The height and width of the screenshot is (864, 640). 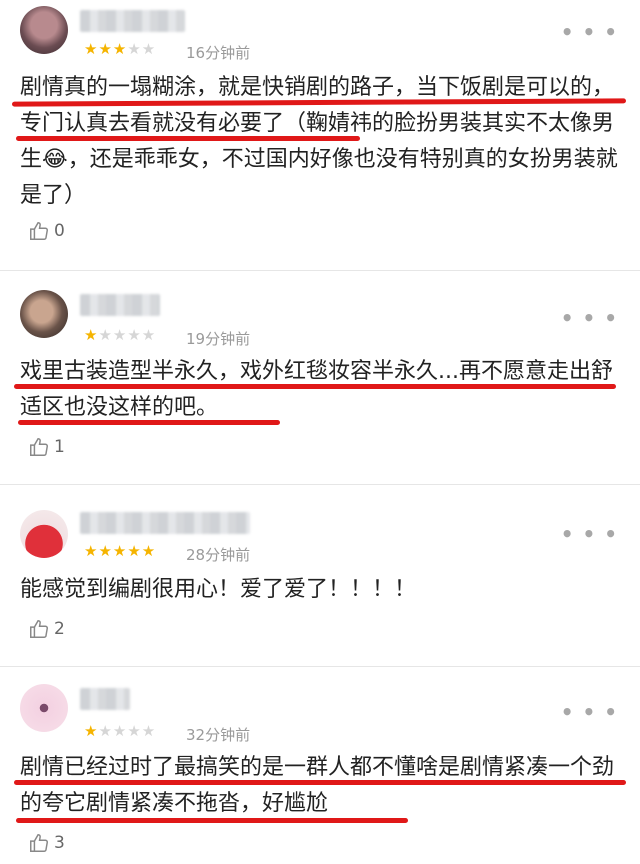 What do you see at coordinates (218, 555) in the screenshot?
I see `comment-time: 28分钟前` at bounding box center [218, 555].